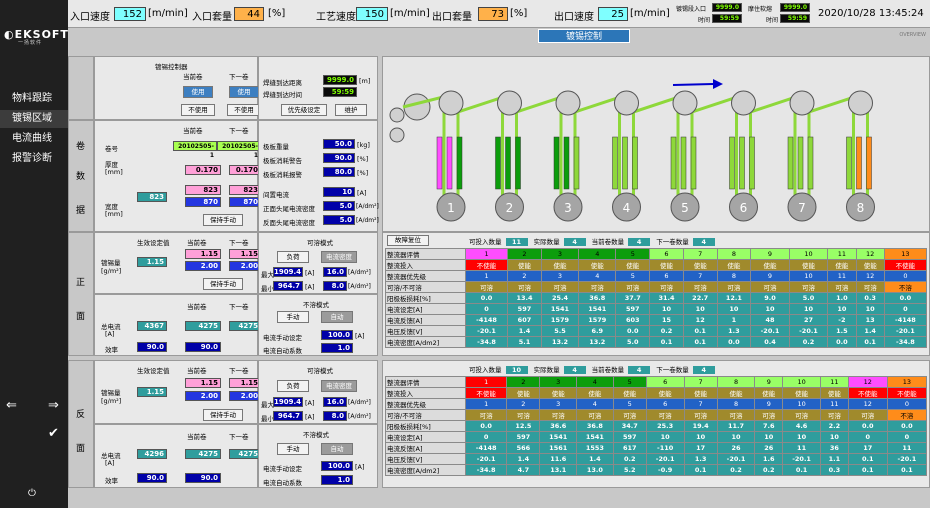 The height and width of the screenshot is (508, 930). I want to click on priority-setting-button: 优先级设定, so click(304, 110).